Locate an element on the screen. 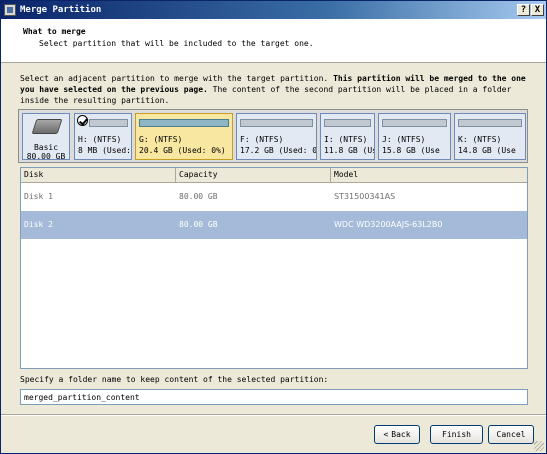 The image size is (547, 454). partition-k: K: (NTFS) 14.8 GB (Use is located at coordinates (490, 136).